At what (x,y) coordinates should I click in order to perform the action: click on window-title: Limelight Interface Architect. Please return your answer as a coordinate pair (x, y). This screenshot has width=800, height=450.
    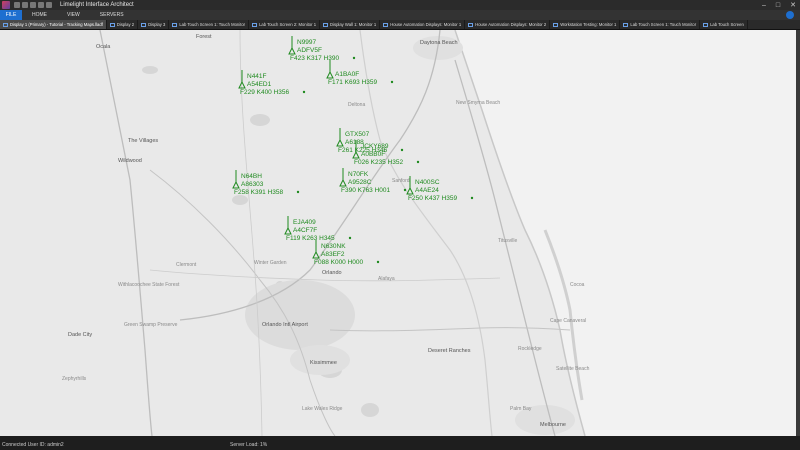
    Looking at the image, I should click on (97, 5).